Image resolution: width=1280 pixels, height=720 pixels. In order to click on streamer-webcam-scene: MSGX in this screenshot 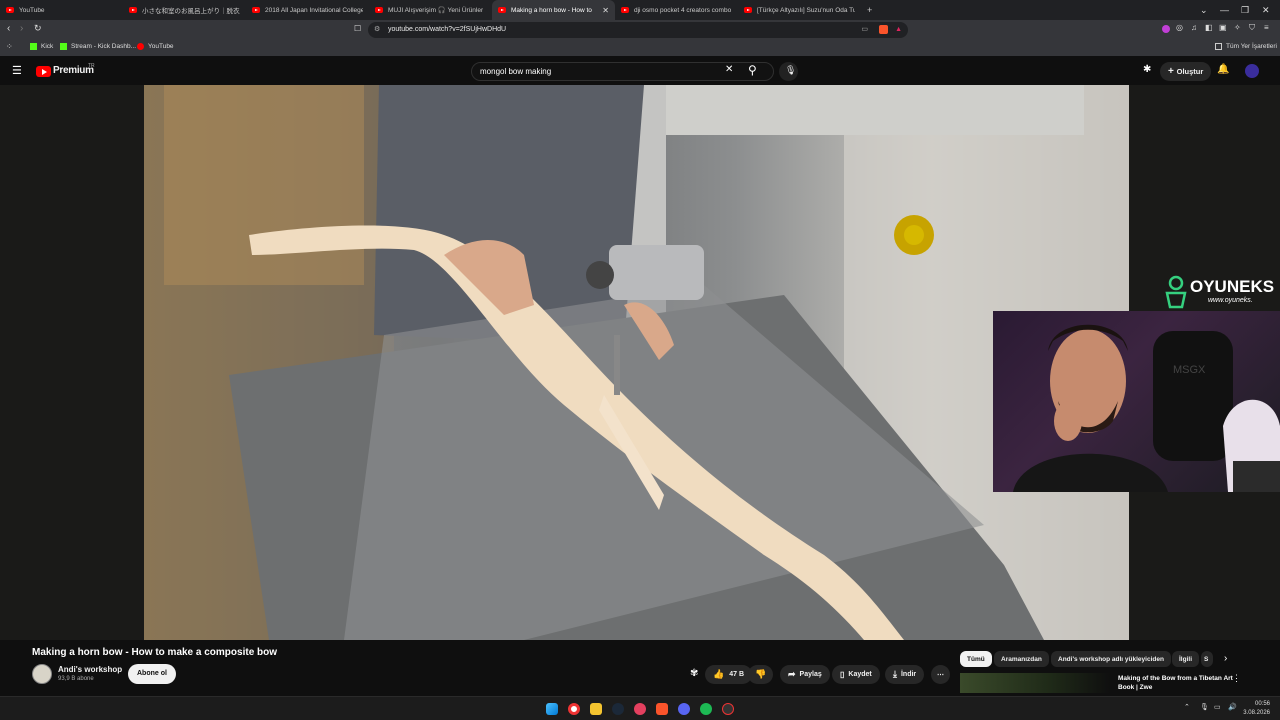, I will do `click(1146, 408)`.